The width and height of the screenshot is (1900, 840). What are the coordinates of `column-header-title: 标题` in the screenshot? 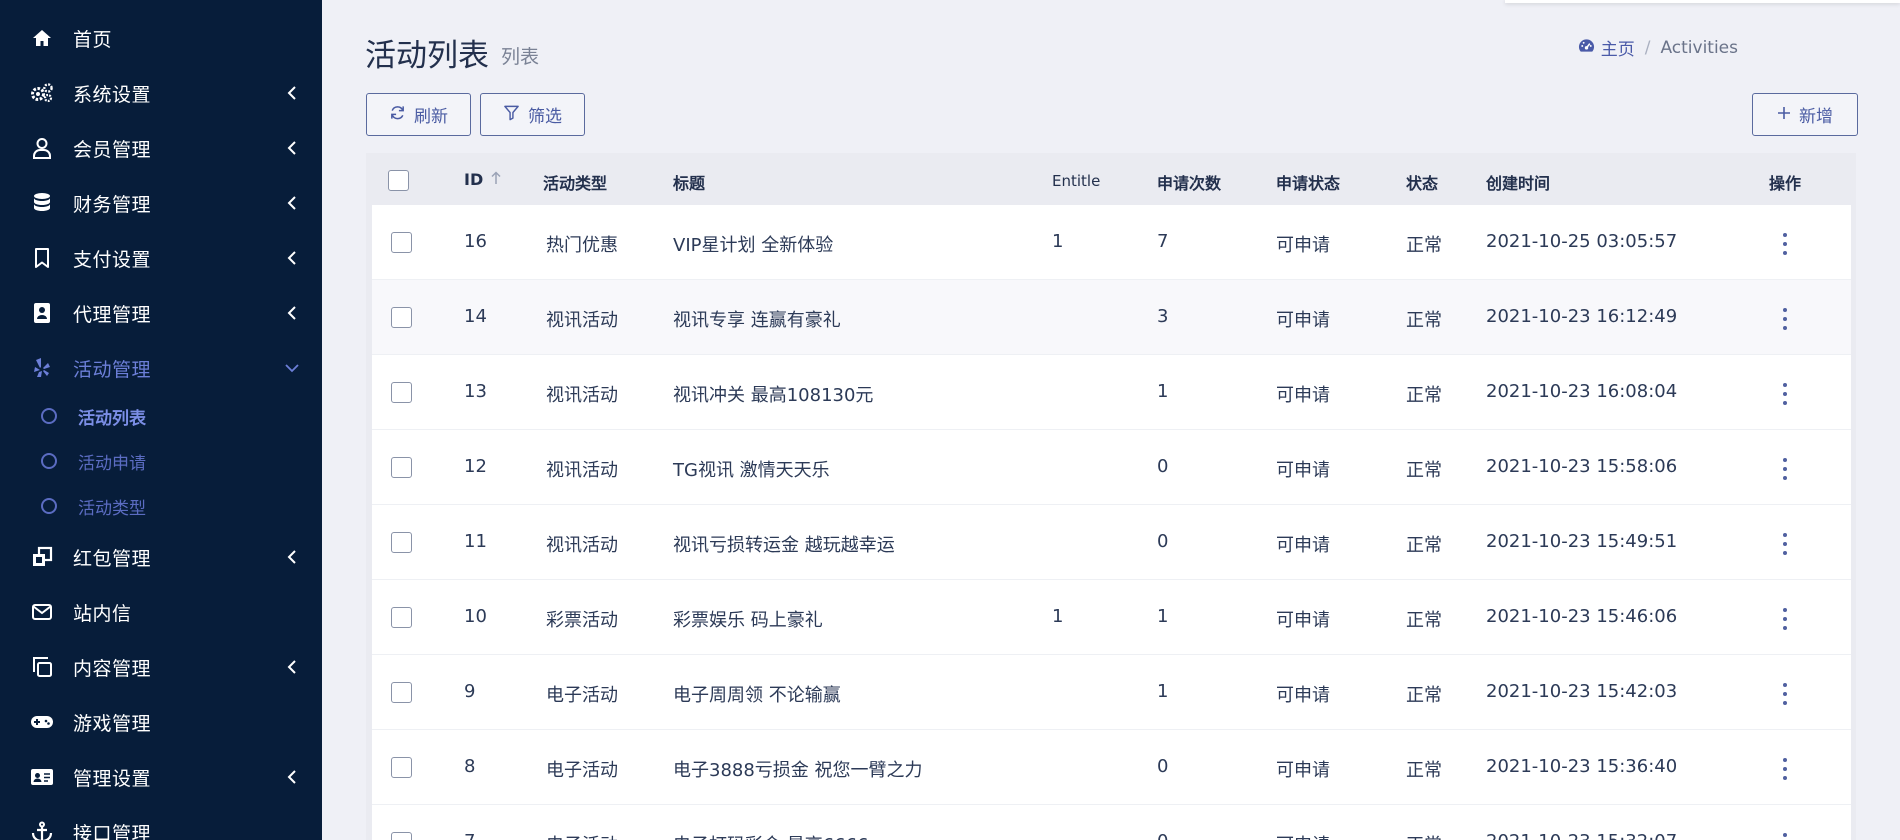 It's located at (689, 183).